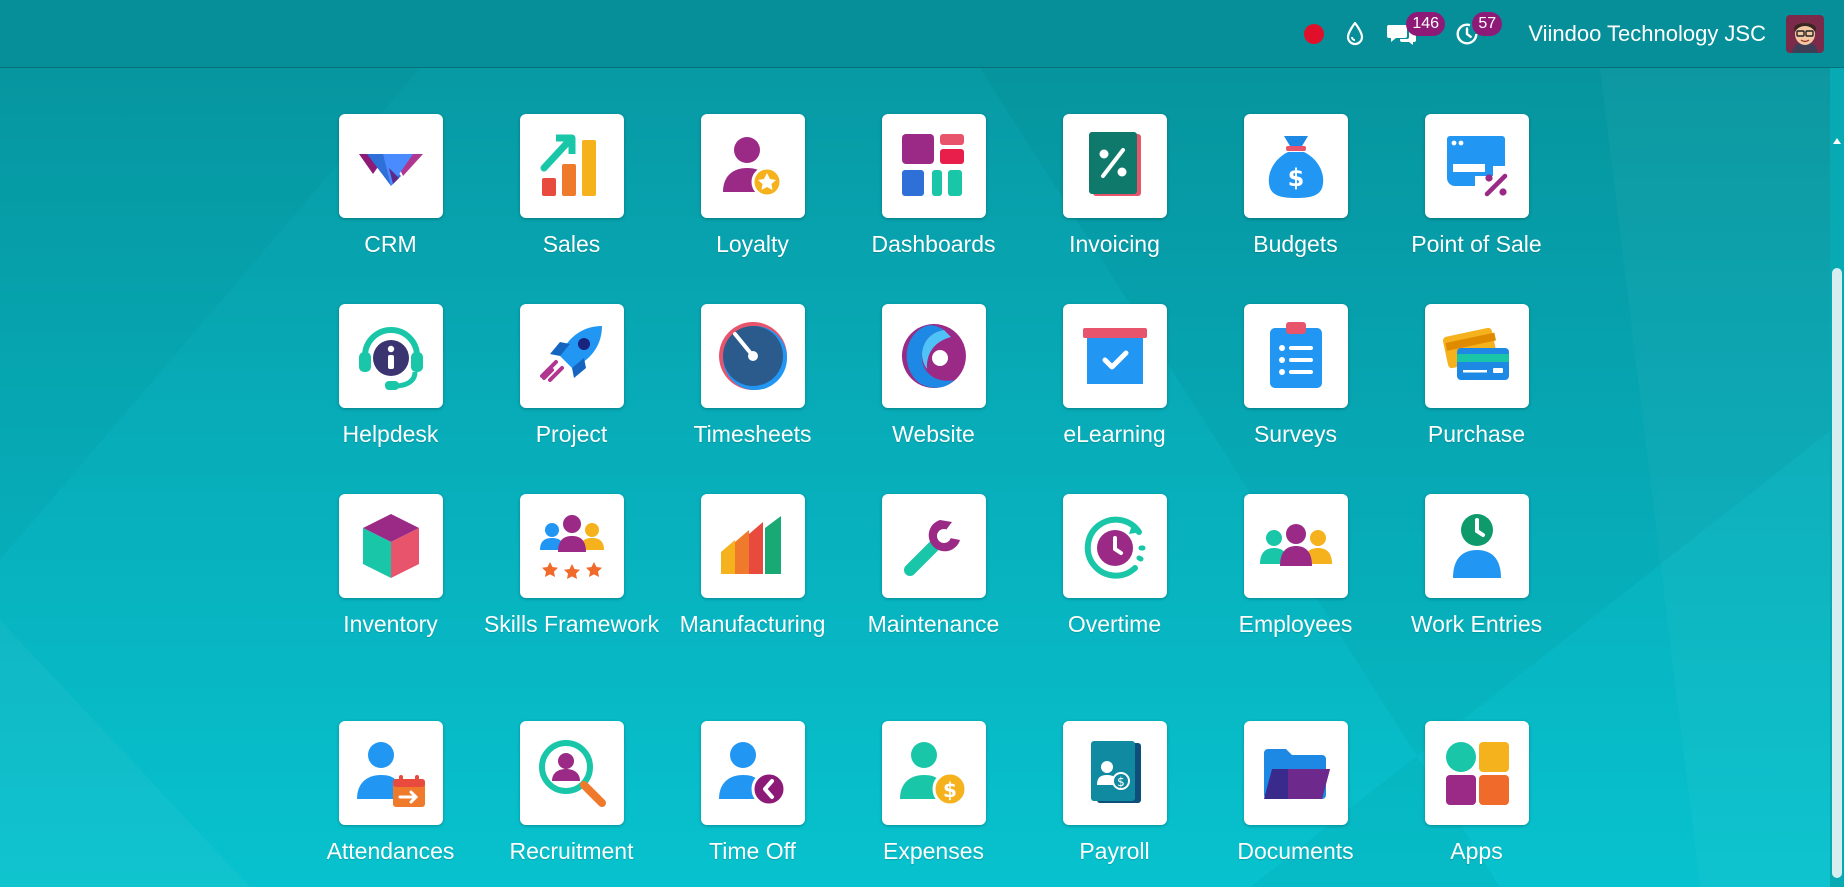  I want to click on app-label: Maintenance, so click(933, 624).